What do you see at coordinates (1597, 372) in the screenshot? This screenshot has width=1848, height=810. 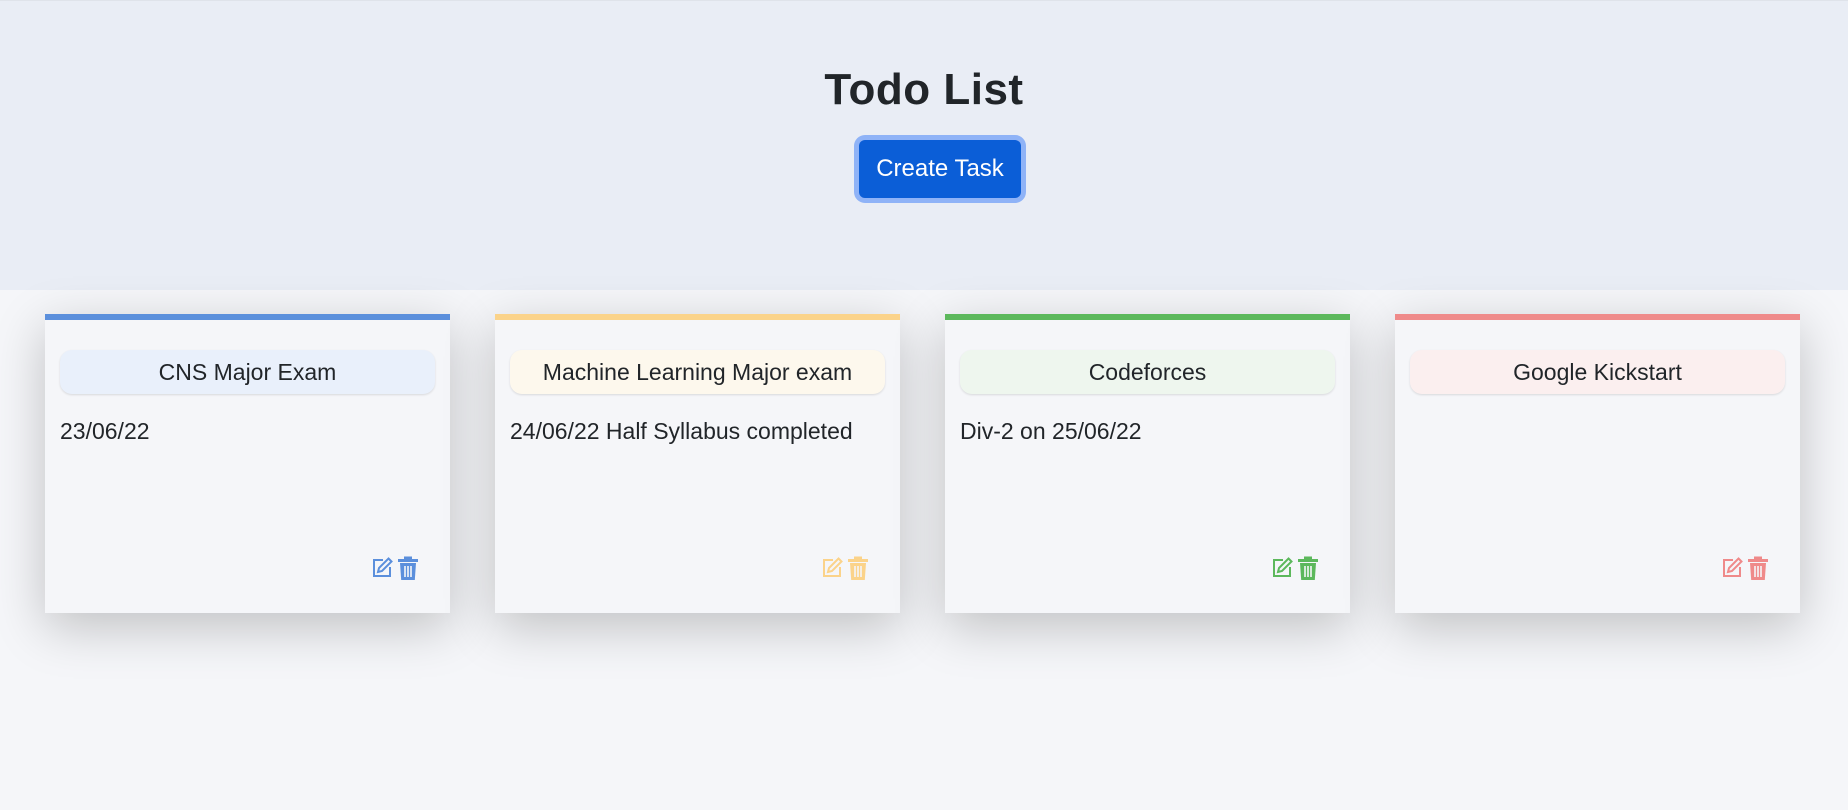 I see `task-title: Google Kickstart` at bounding box center [1597, 372].